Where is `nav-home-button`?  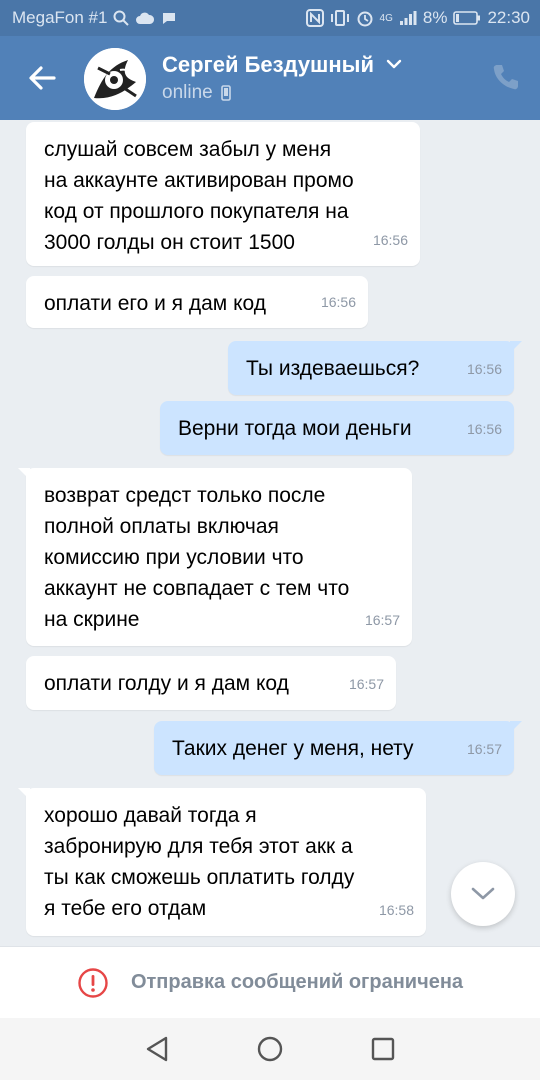
nav-home-button is located at coordinates (270, 1049).